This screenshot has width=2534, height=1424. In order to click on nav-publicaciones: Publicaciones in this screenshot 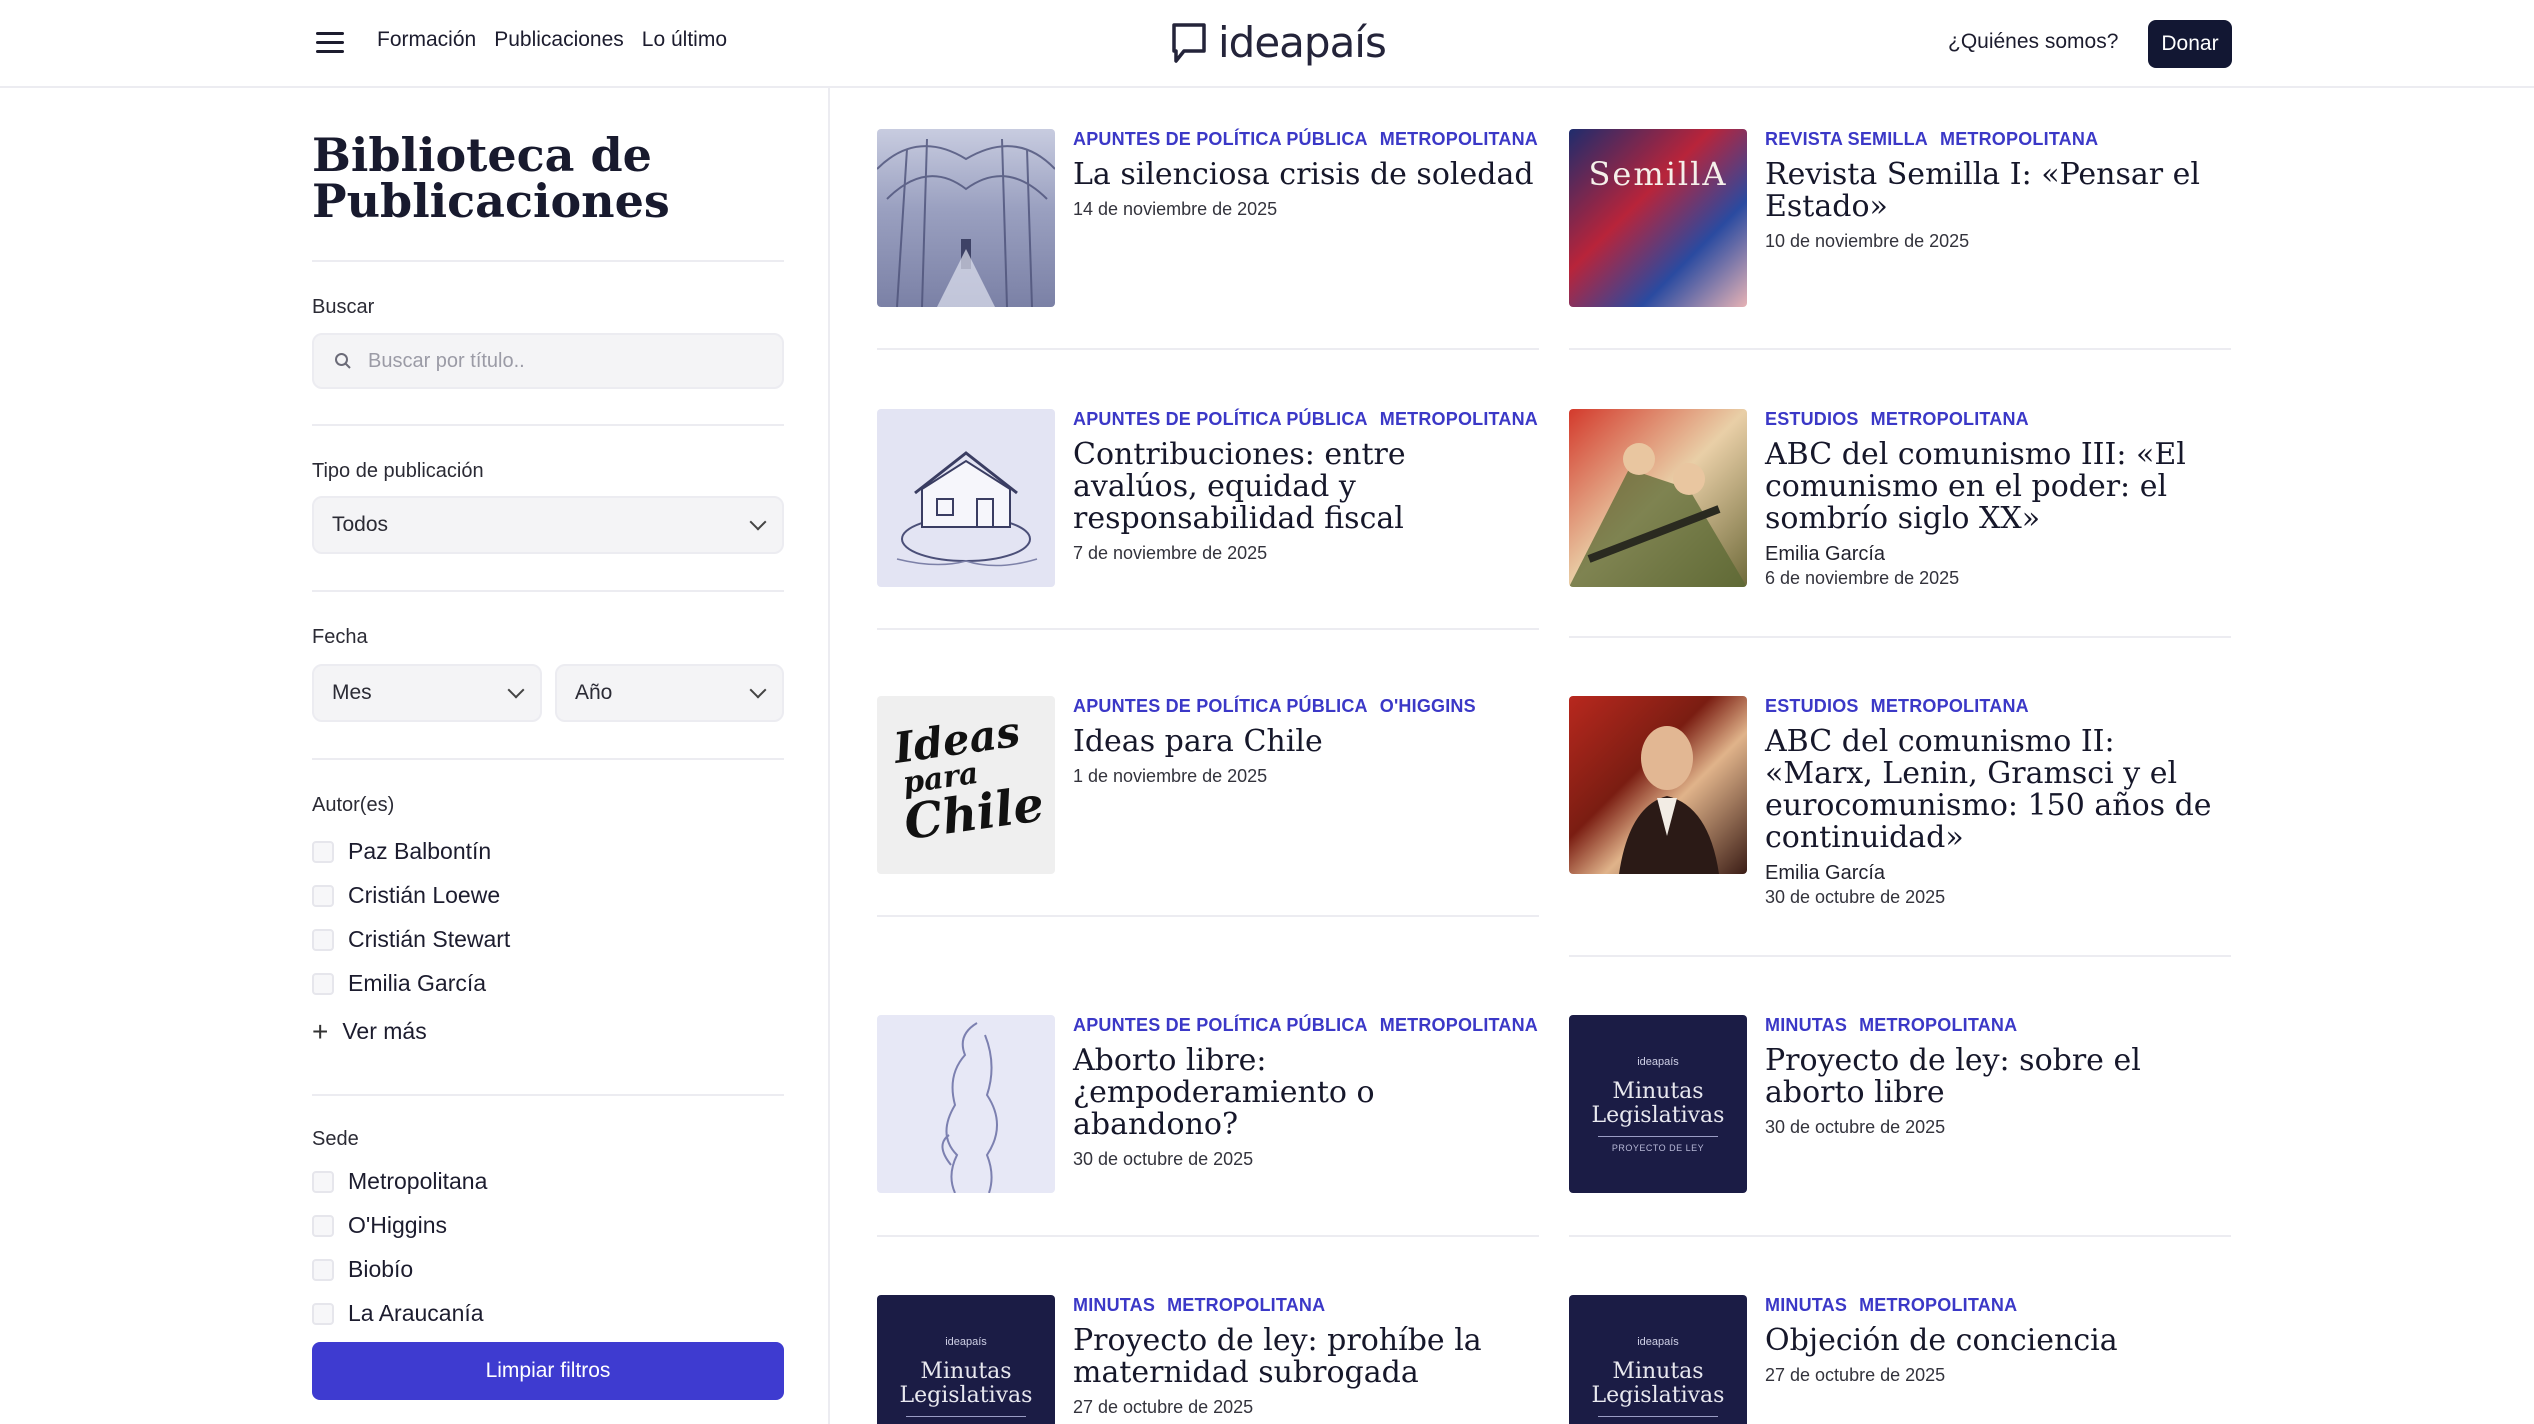, I will do `click(559, 40)`.